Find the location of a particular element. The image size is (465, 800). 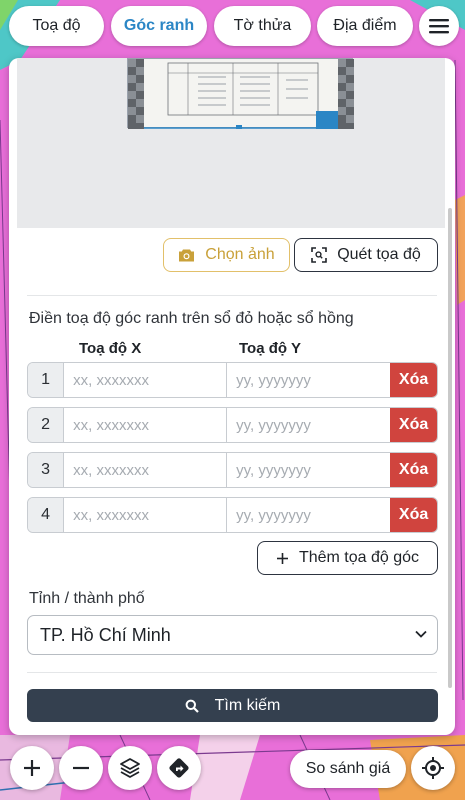

layers-icon is located at coordinates (130, 768).